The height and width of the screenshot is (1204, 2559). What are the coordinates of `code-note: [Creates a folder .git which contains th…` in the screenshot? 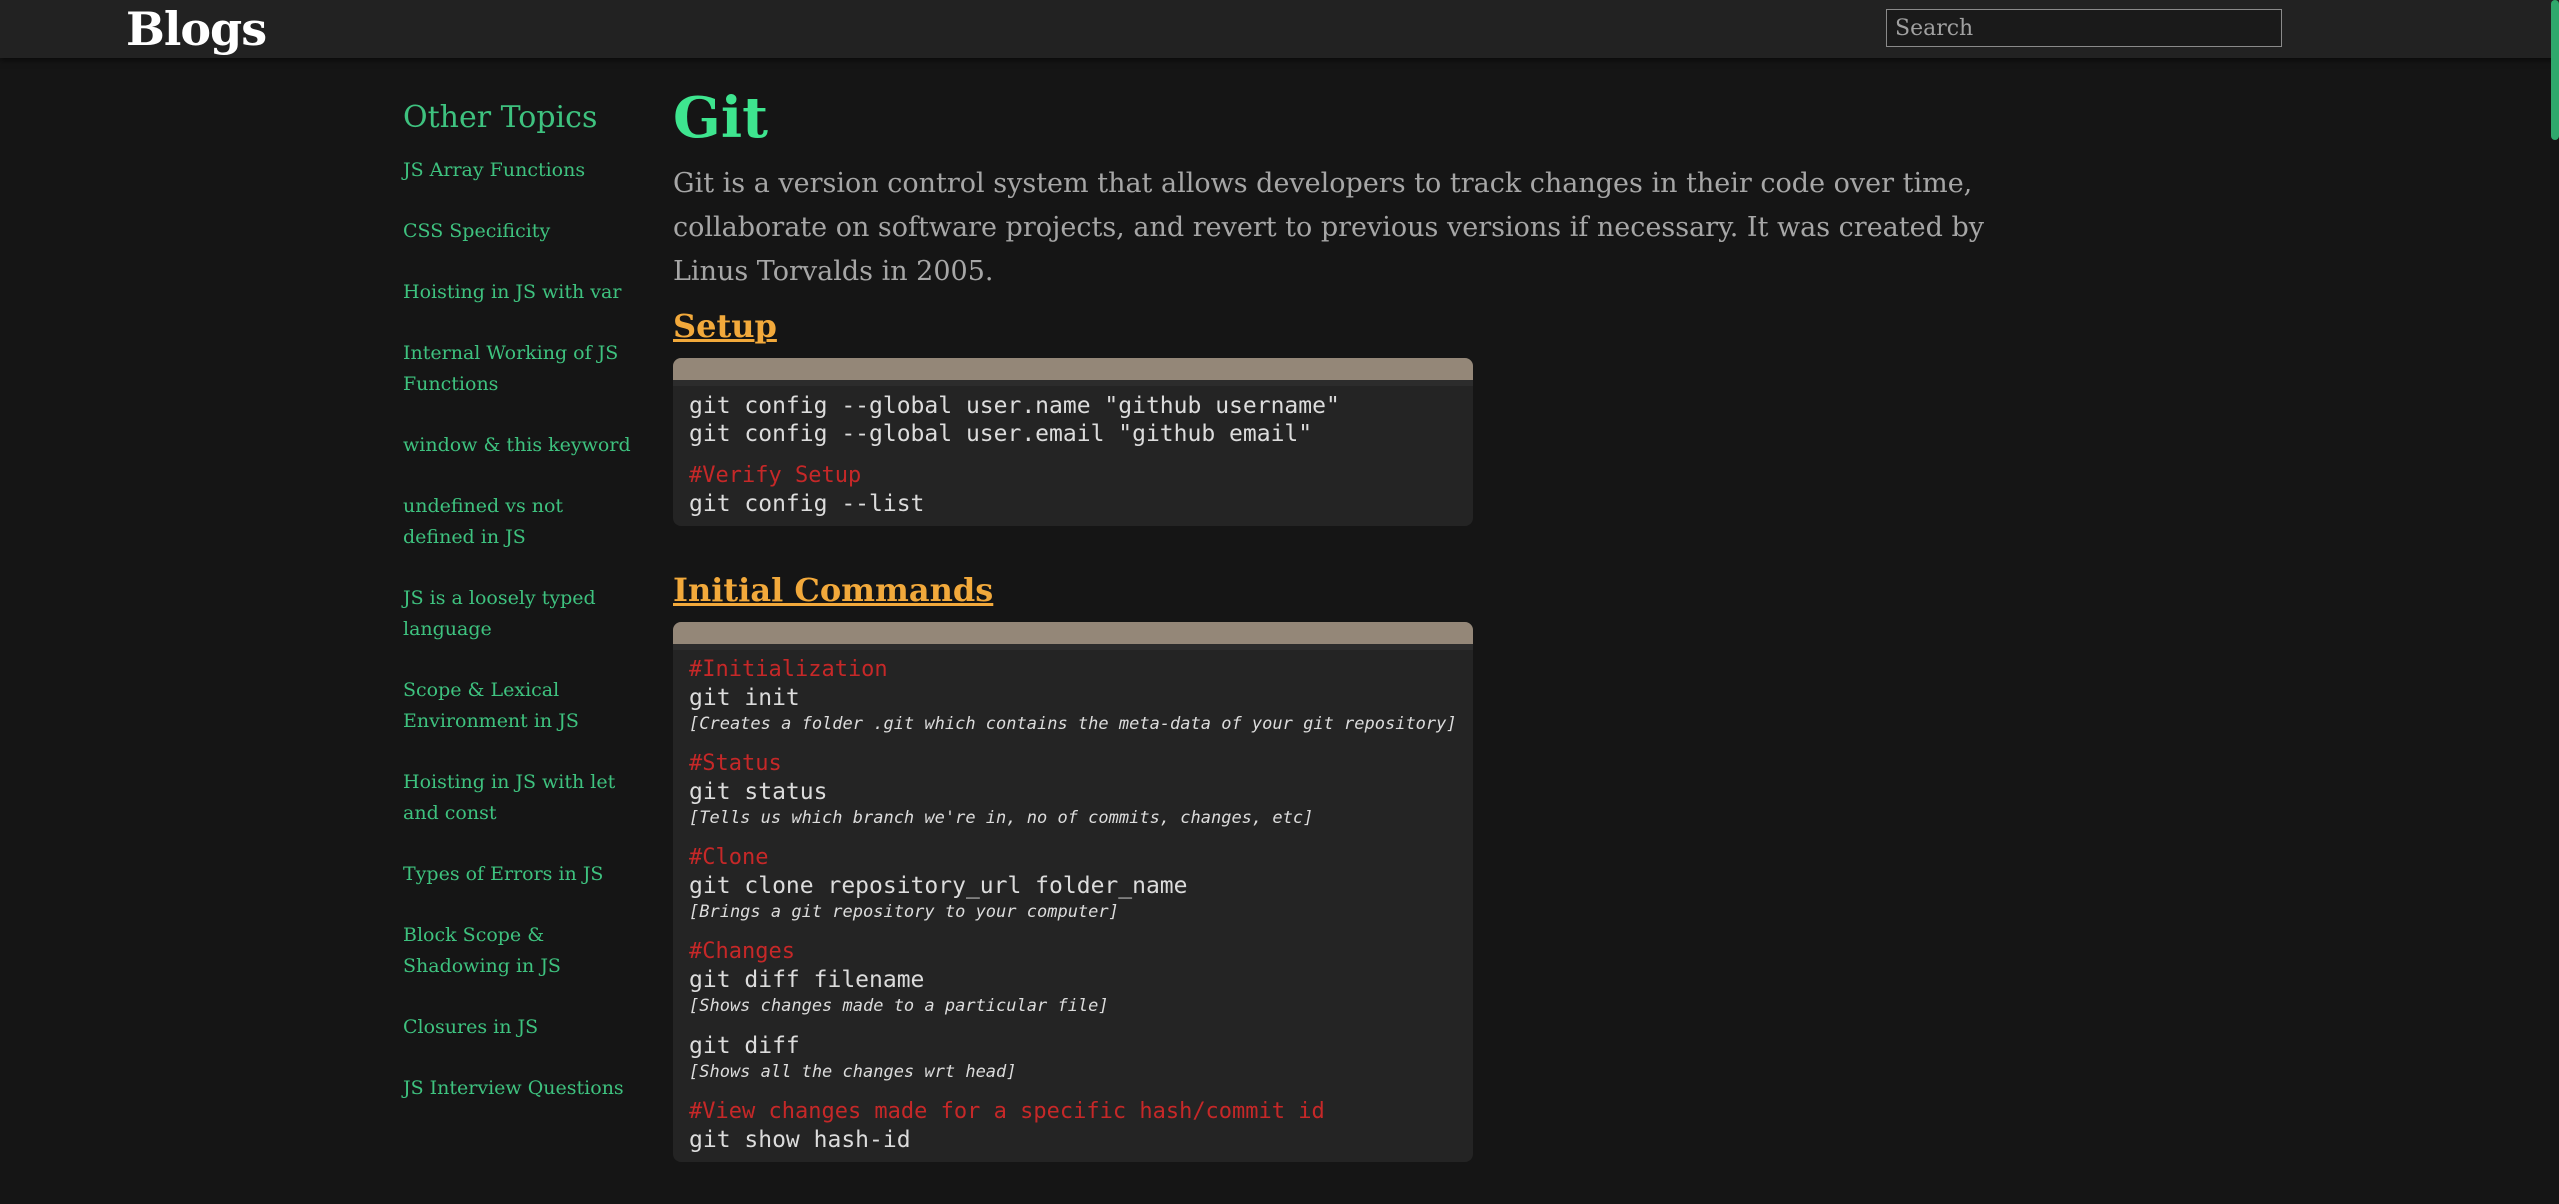 It's located at (1073, 724).